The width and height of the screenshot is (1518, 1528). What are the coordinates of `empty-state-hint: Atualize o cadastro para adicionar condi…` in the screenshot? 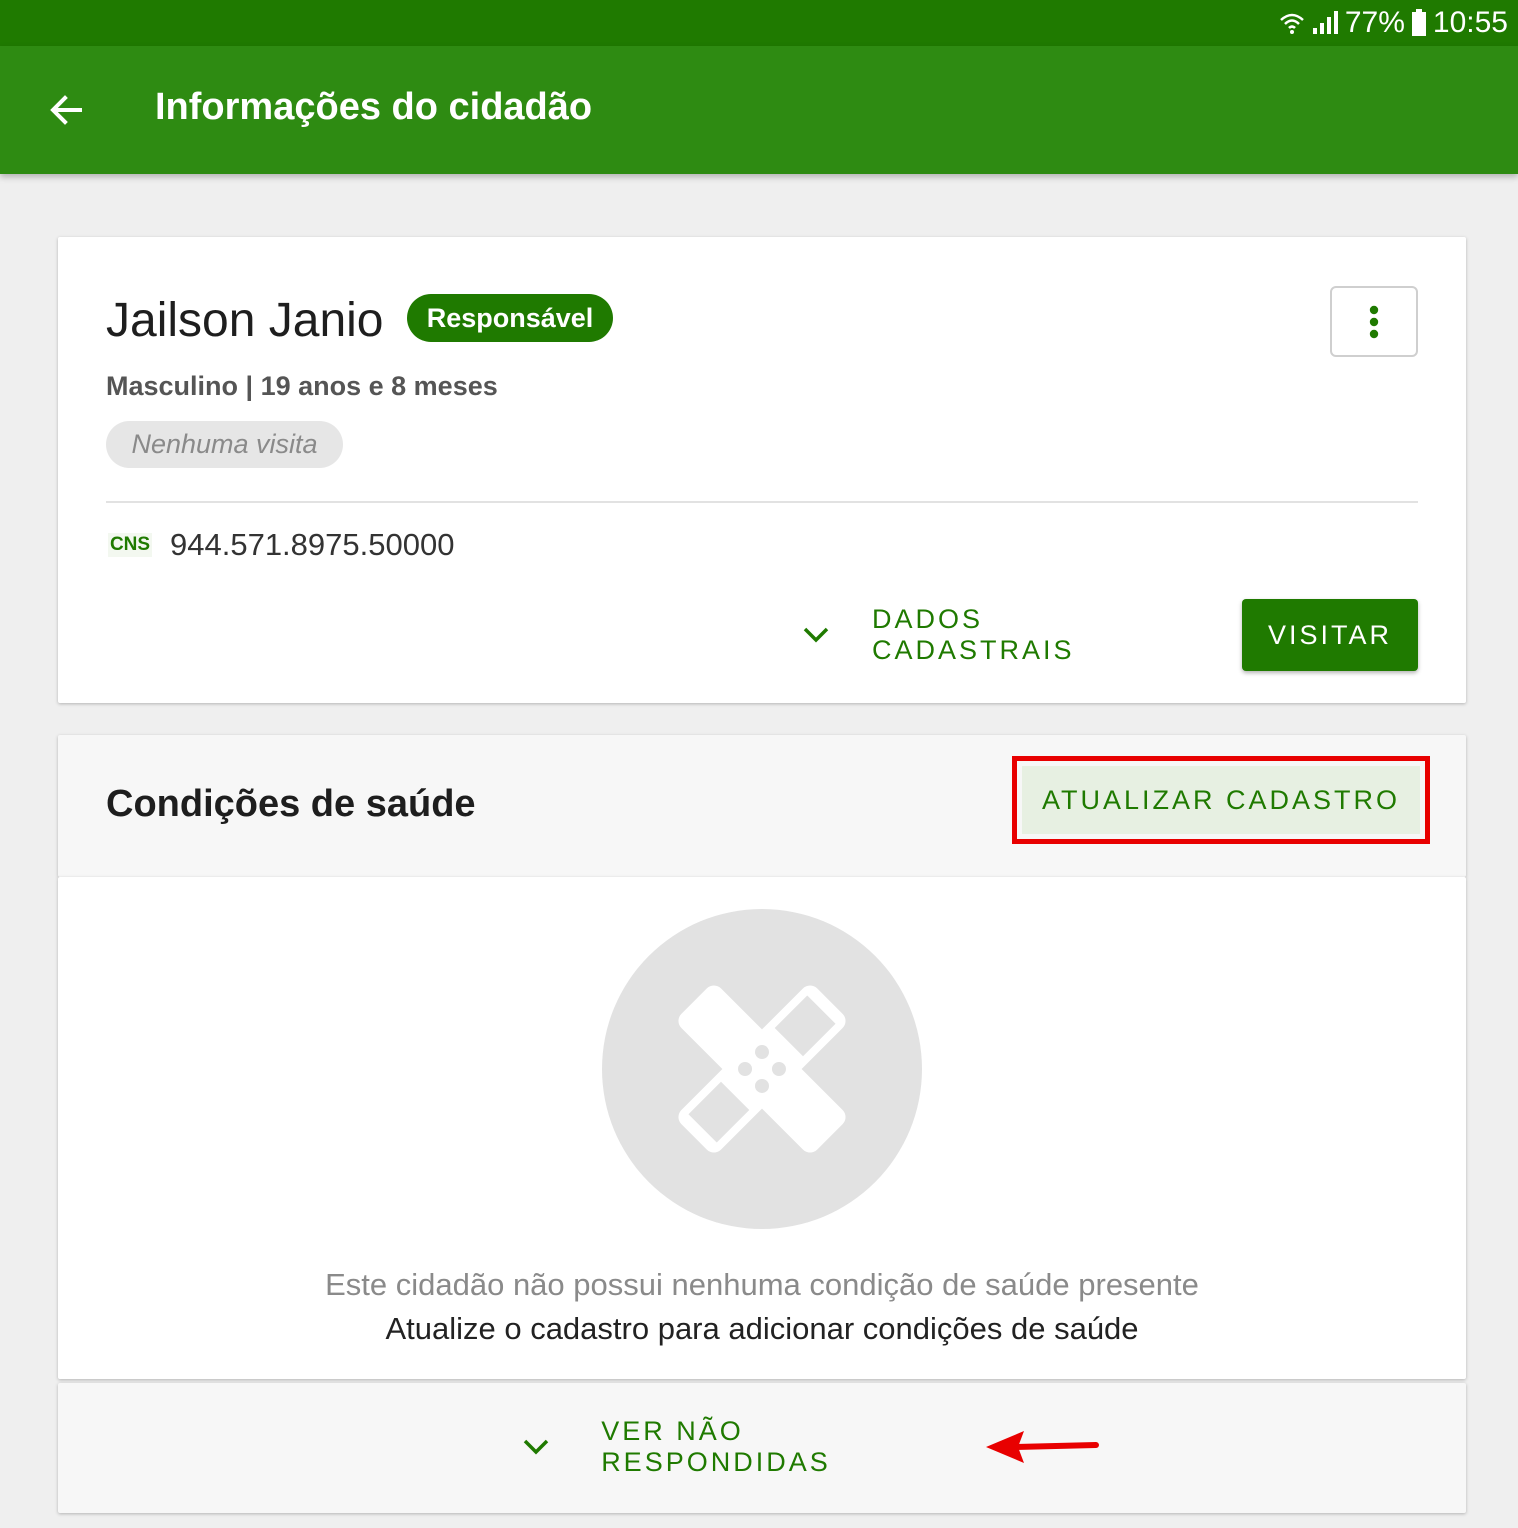 It's located at (762, 1328).